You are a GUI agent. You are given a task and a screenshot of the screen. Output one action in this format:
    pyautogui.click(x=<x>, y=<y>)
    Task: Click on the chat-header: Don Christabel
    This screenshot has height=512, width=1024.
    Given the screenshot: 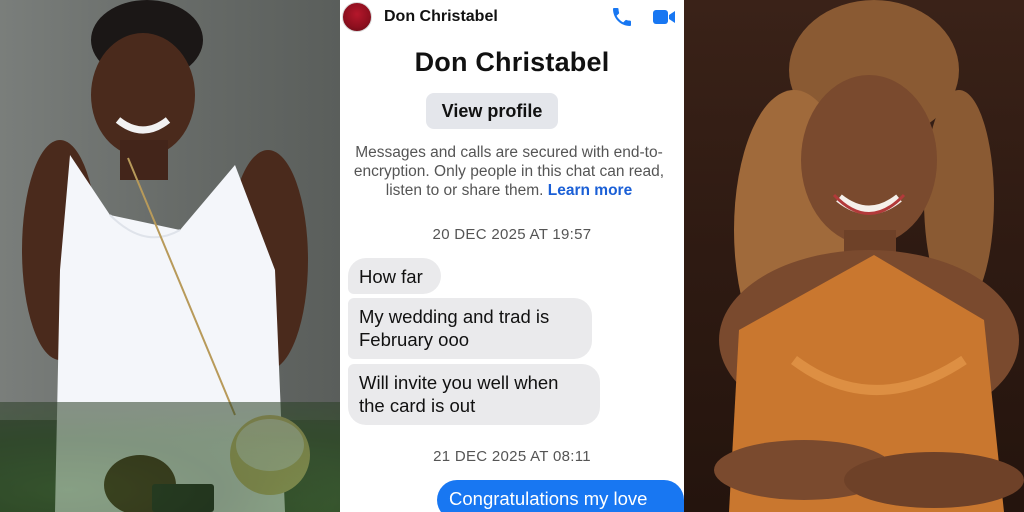 What is the action you would take?
    pyautogui.click(x=512, y=17)
    